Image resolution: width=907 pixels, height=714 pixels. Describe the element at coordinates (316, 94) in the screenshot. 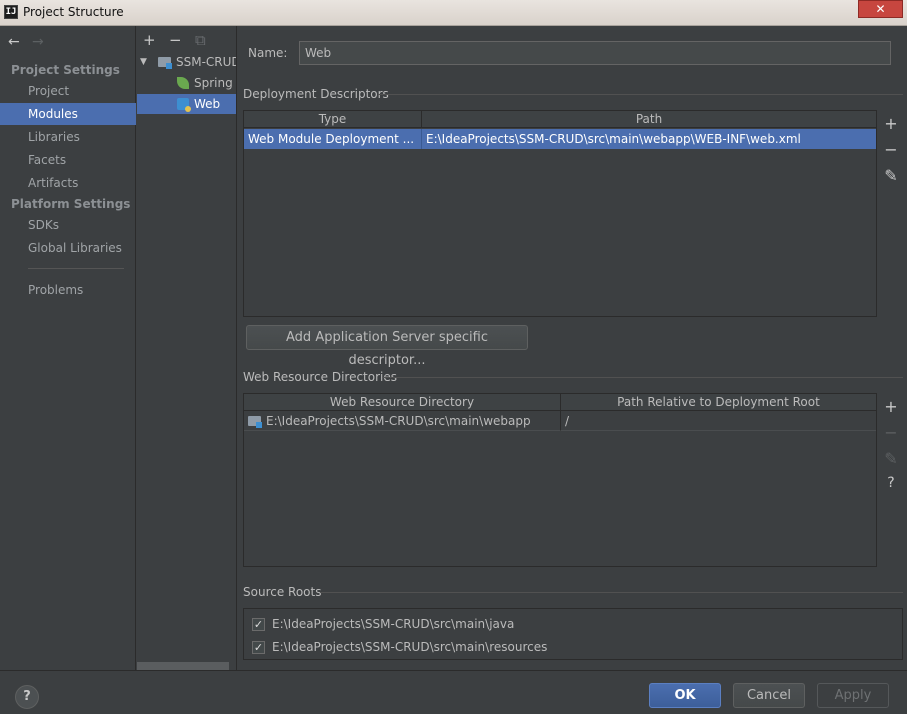

I see `deployment-descriptors-title: Deployment Descriptors` at that location.